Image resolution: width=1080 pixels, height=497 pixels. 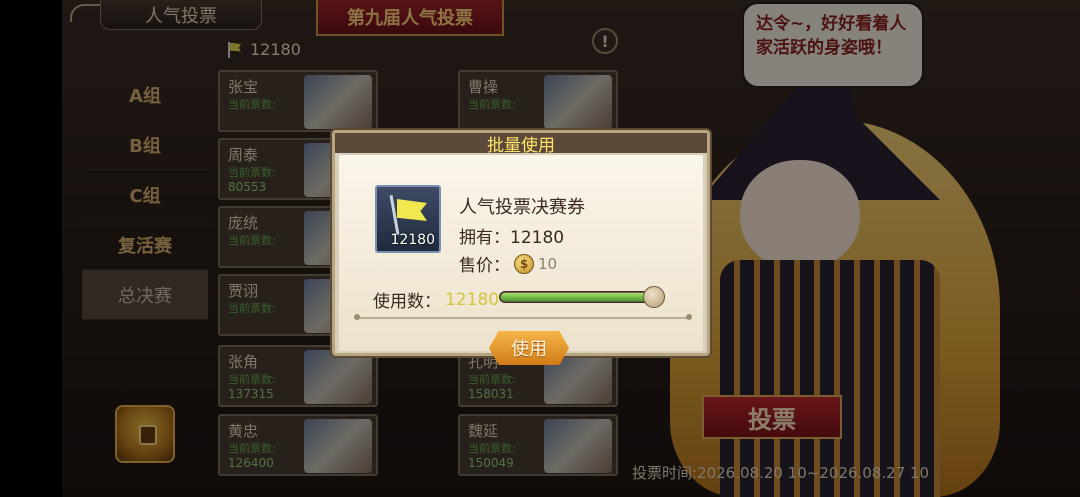 I want to click on price-value: 10, so click(x=548, y=263).